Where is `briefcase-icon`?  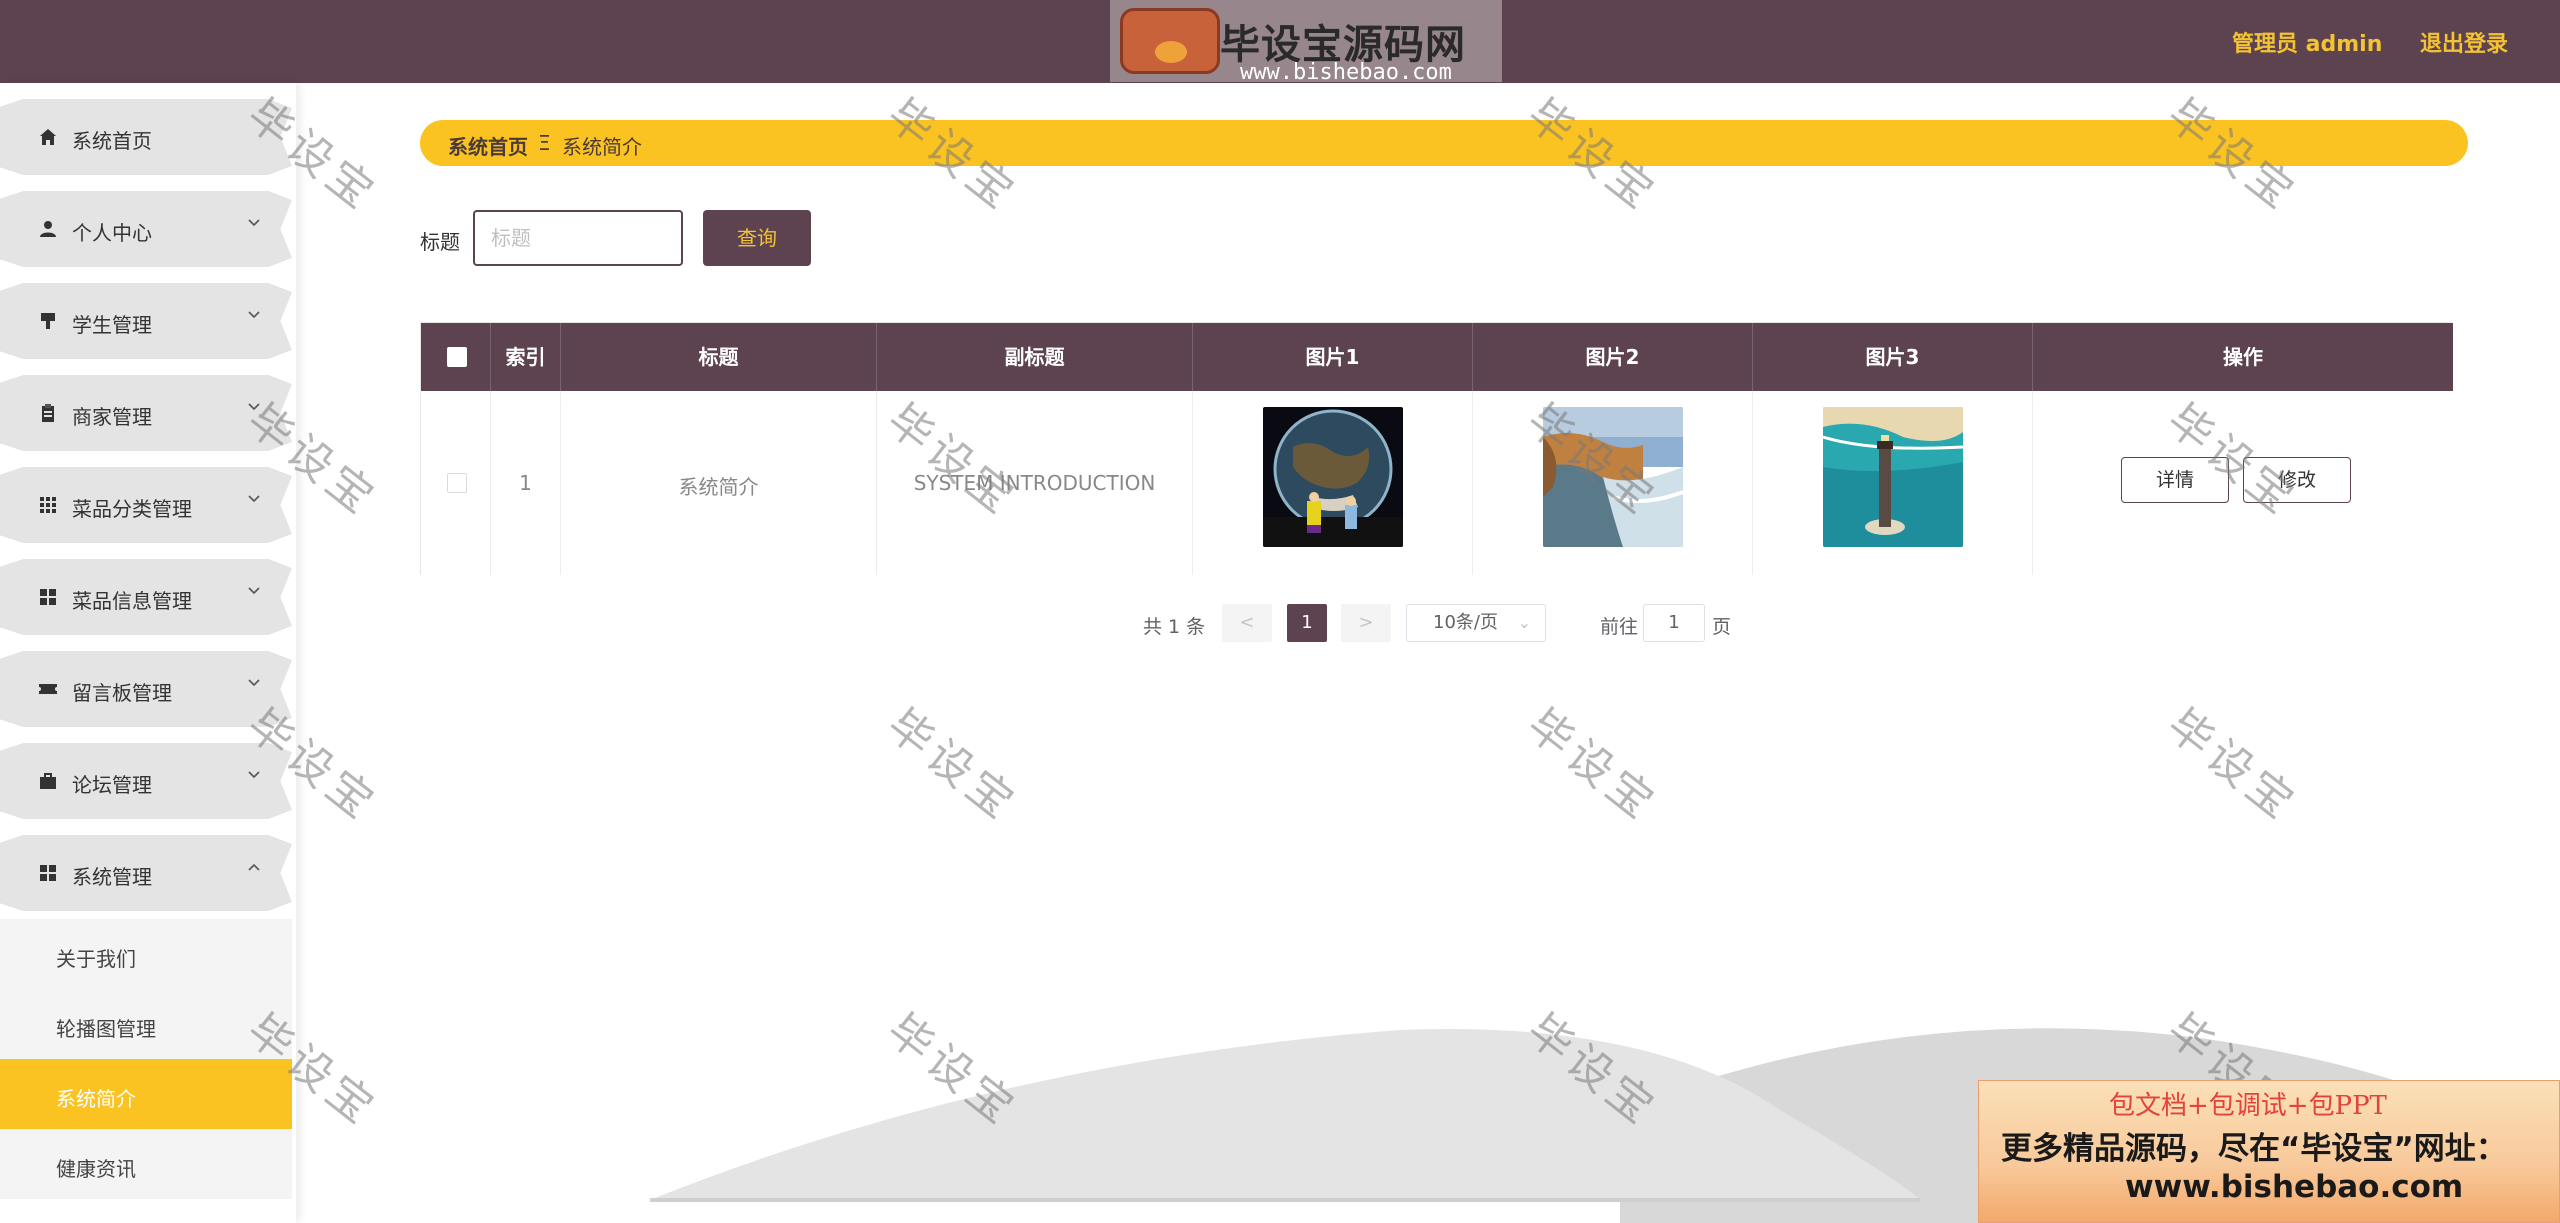 briefcase-icon is located at coordinates (48, 781).